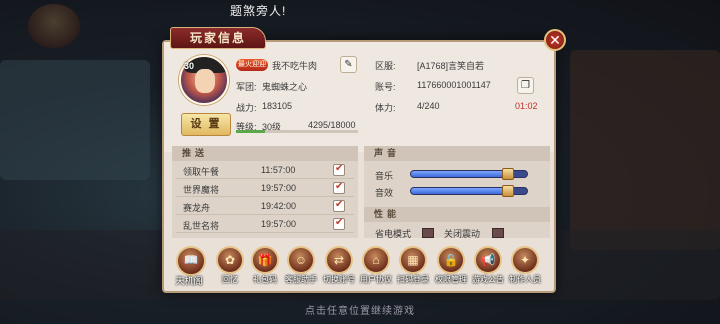 This screenshot has height=324, width=720. Describe the element at coordinates (451, 66) in the screenshot. I see `server-value: [A1768]言笑自若` at that location.